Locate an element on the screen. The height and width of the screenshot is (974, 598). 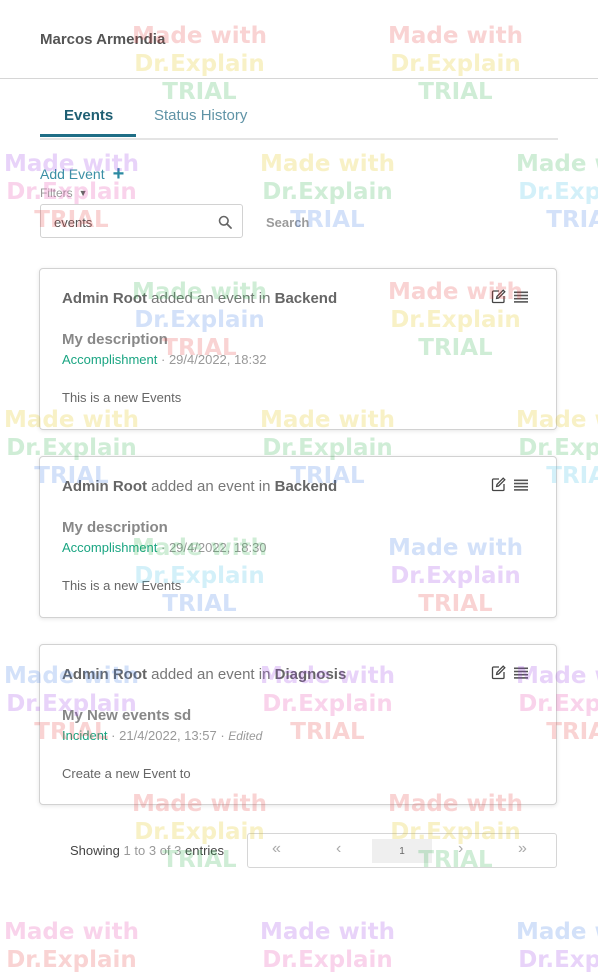
add-event-button: Add Event + is located at coordinates (82, 174).